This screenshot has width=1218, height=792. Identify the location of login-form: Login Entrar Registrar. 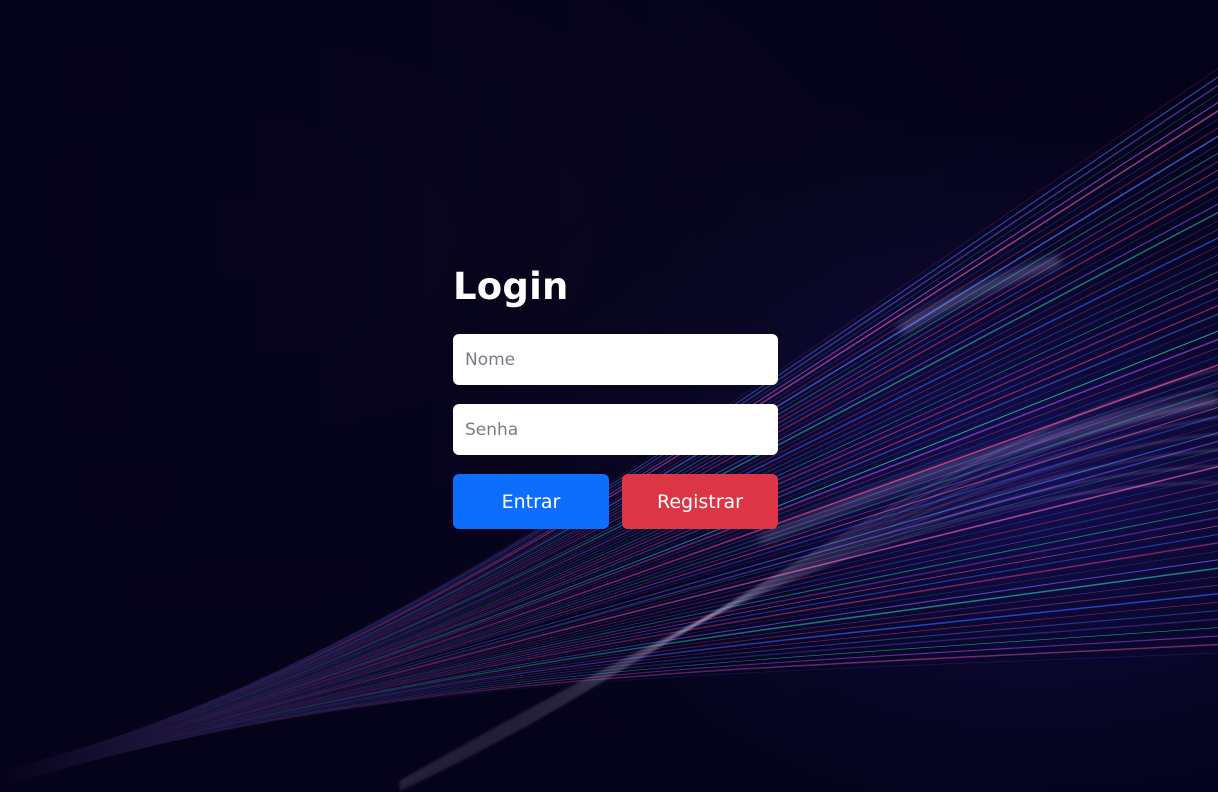
(615, 395).